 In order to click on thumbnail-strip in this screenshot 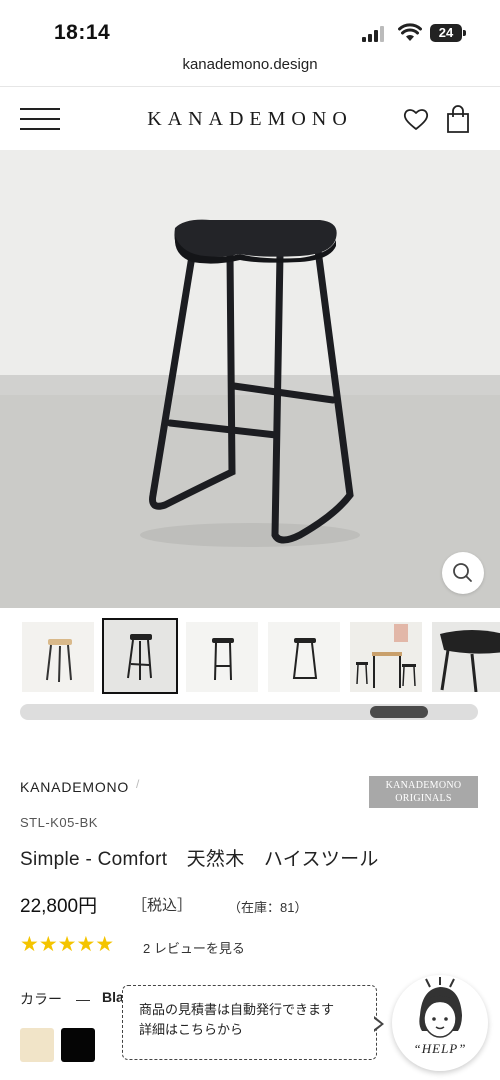, I will do `click(250, 657)`.